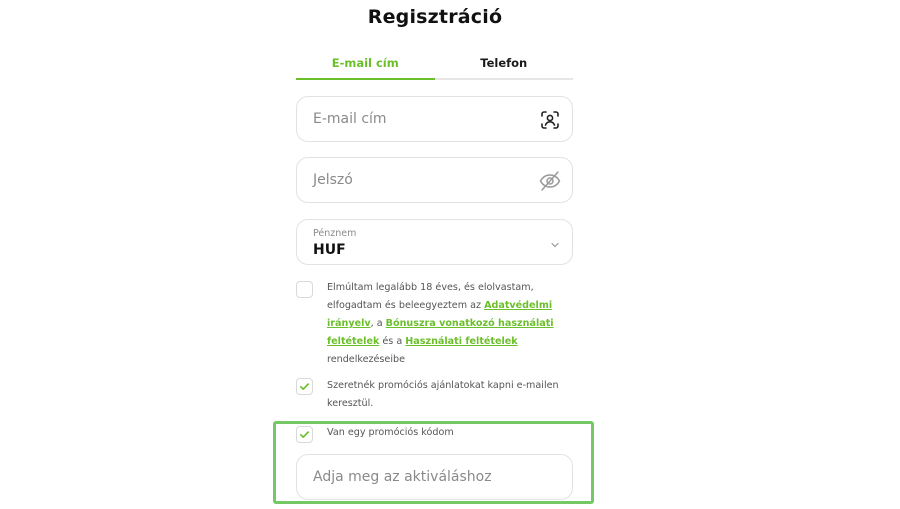  What do you see at coordinates (365, 65) in the screenshot?
I see `tab-email: E-mail cím` at bounding box center [365, 65].